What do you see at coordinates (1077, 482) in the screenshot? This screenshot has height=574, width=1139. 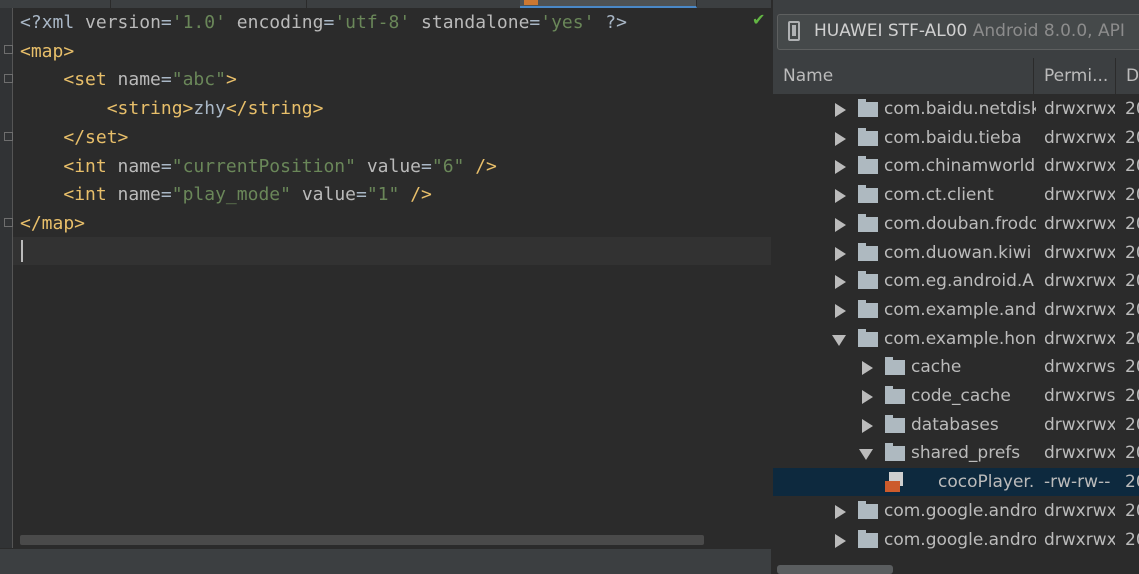 I see `tree-item-permissions: -rw-rw--` at bounding box center [1077, 482].